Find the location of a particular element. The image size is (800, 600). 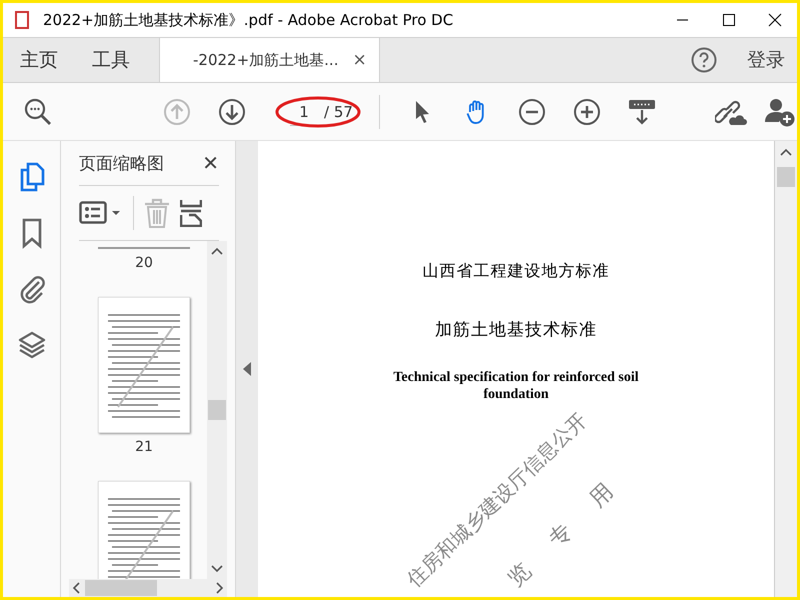

panel-title: 页面缩略图 is located at coordinates (121, 163).